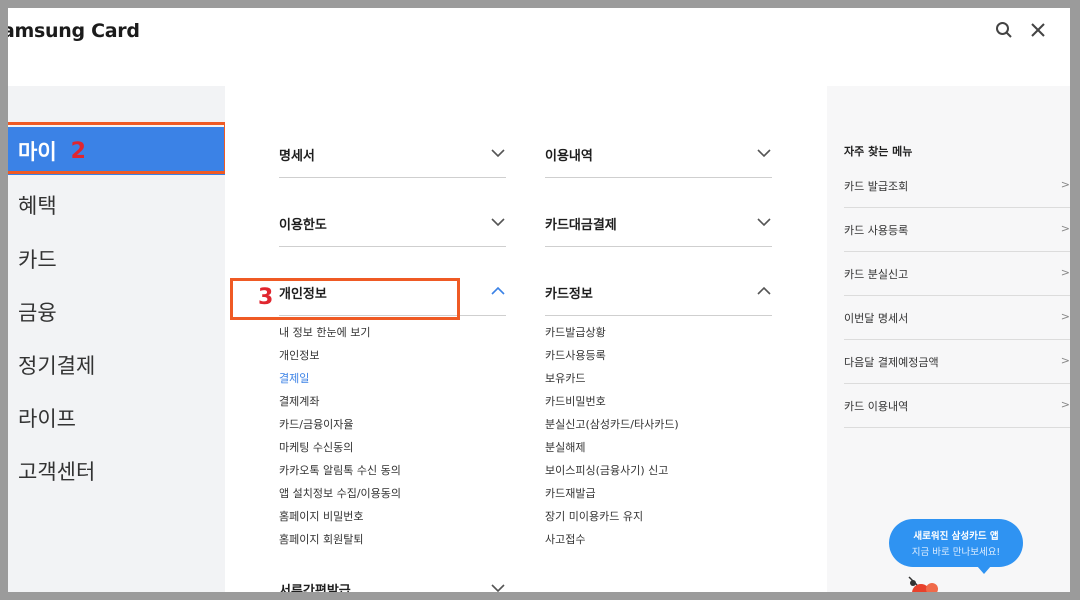 This screenshot has height=600, width=1080. What do you see at coordinates (340, 424) in the screenshot?
I see `submenu-item: 카드/금융이자율` at bounding box center [340, 424].